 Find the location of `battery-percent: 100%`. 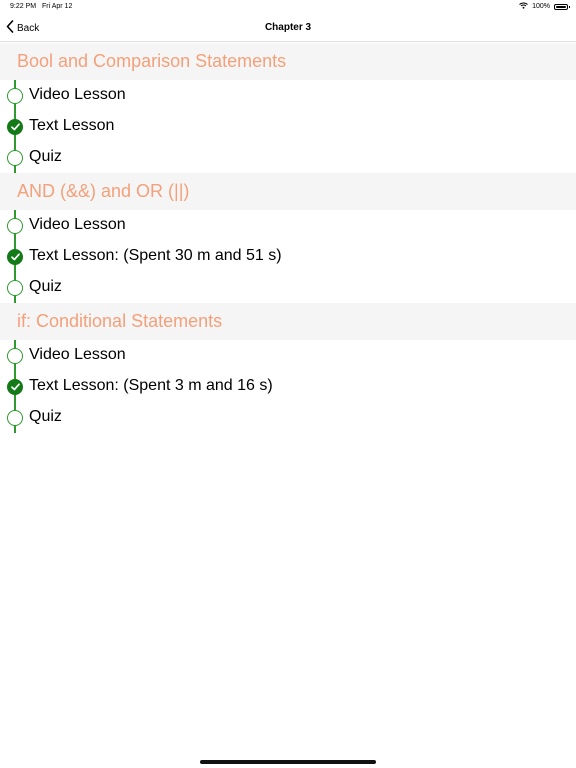

battery-percent: 100% is located at coordinates (541, 6).